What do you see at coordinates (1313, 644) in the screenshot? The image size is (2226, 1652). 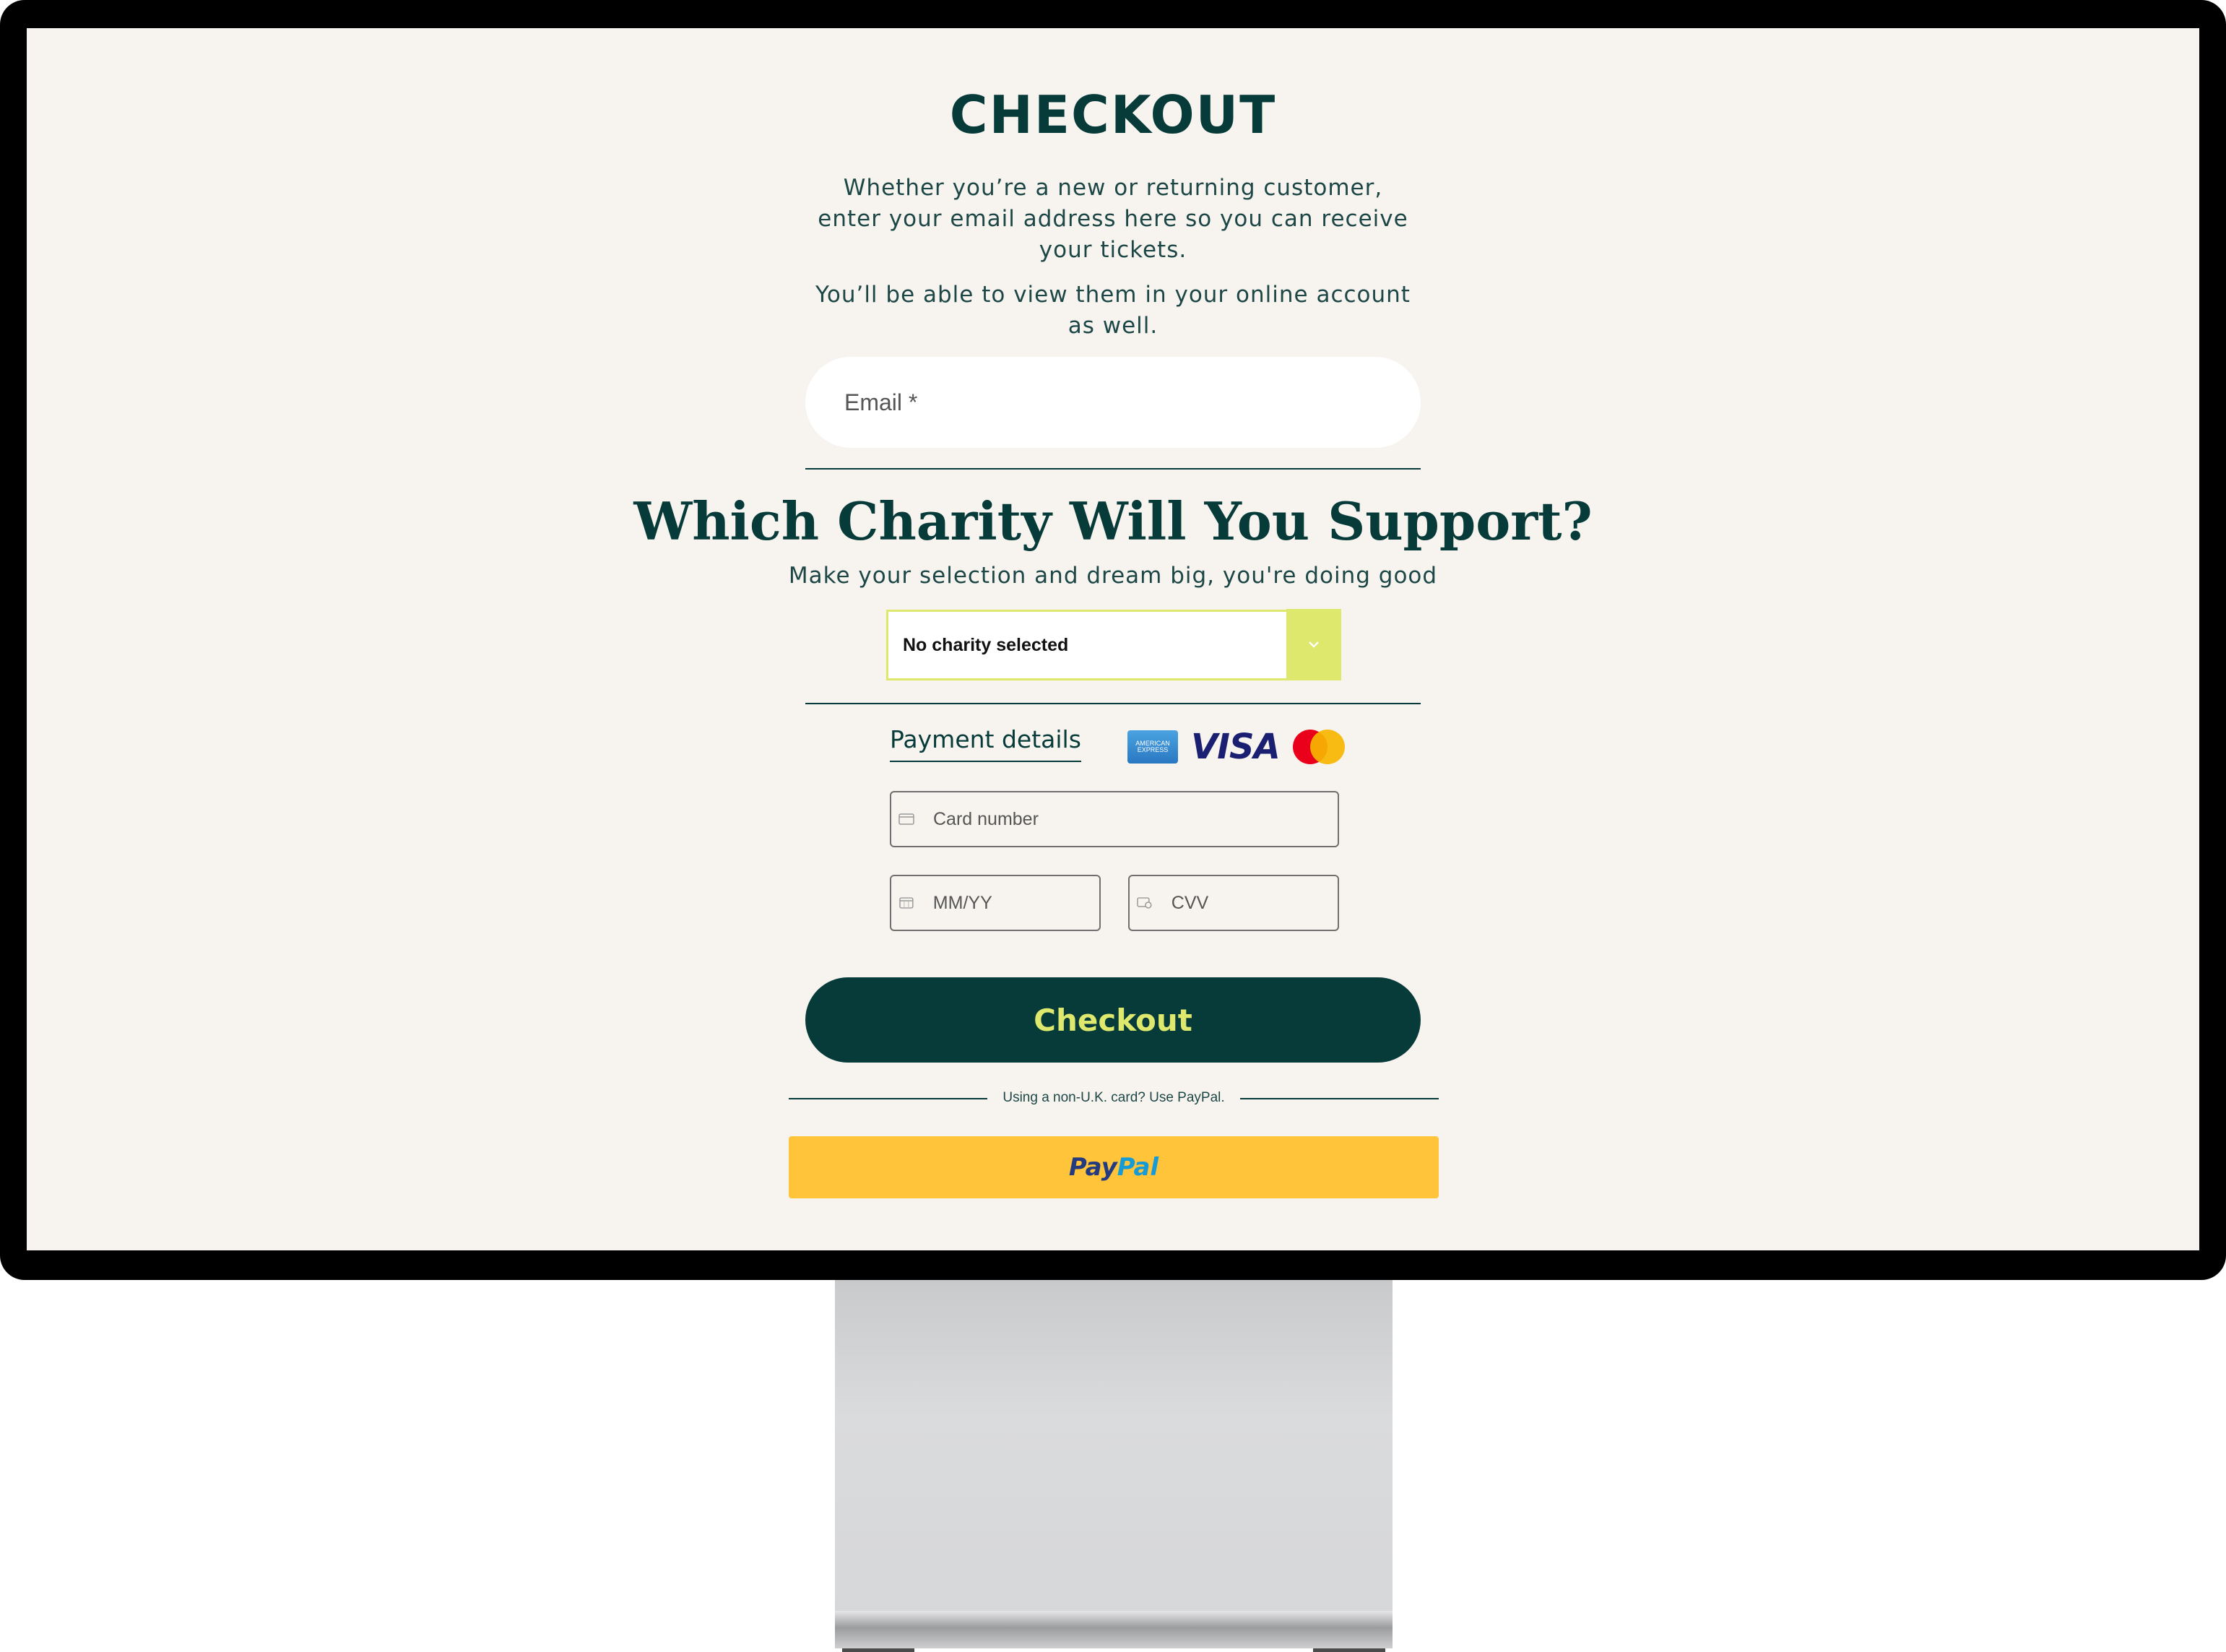 I see `chevron-down-icon` at bounding box center [1313, 644].